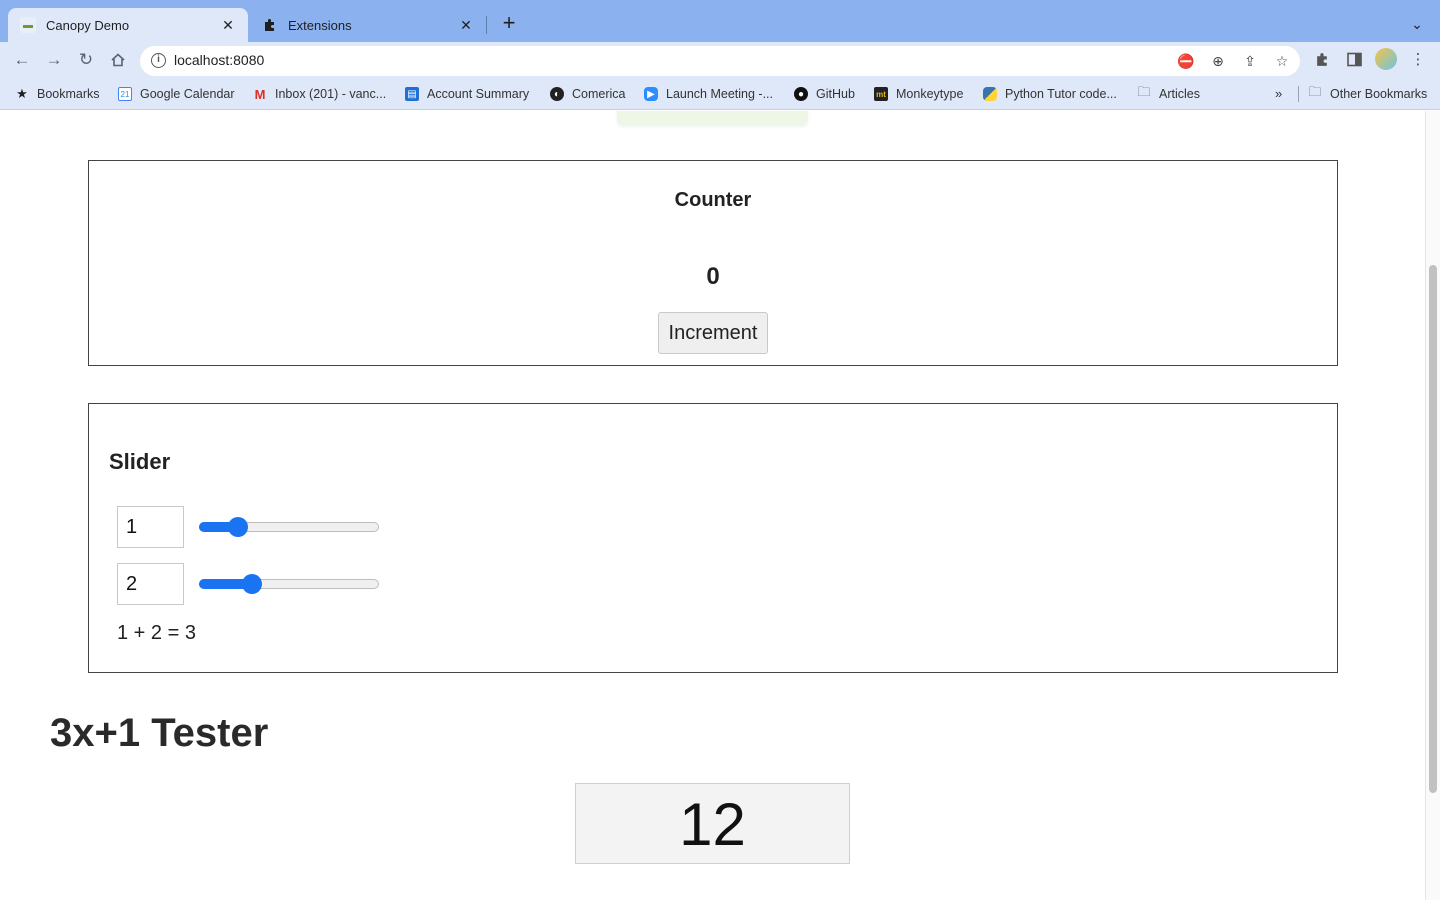 The height and width of the screenshot is (900, 1440). I want to click on range-slider-b, so click(289, 584).